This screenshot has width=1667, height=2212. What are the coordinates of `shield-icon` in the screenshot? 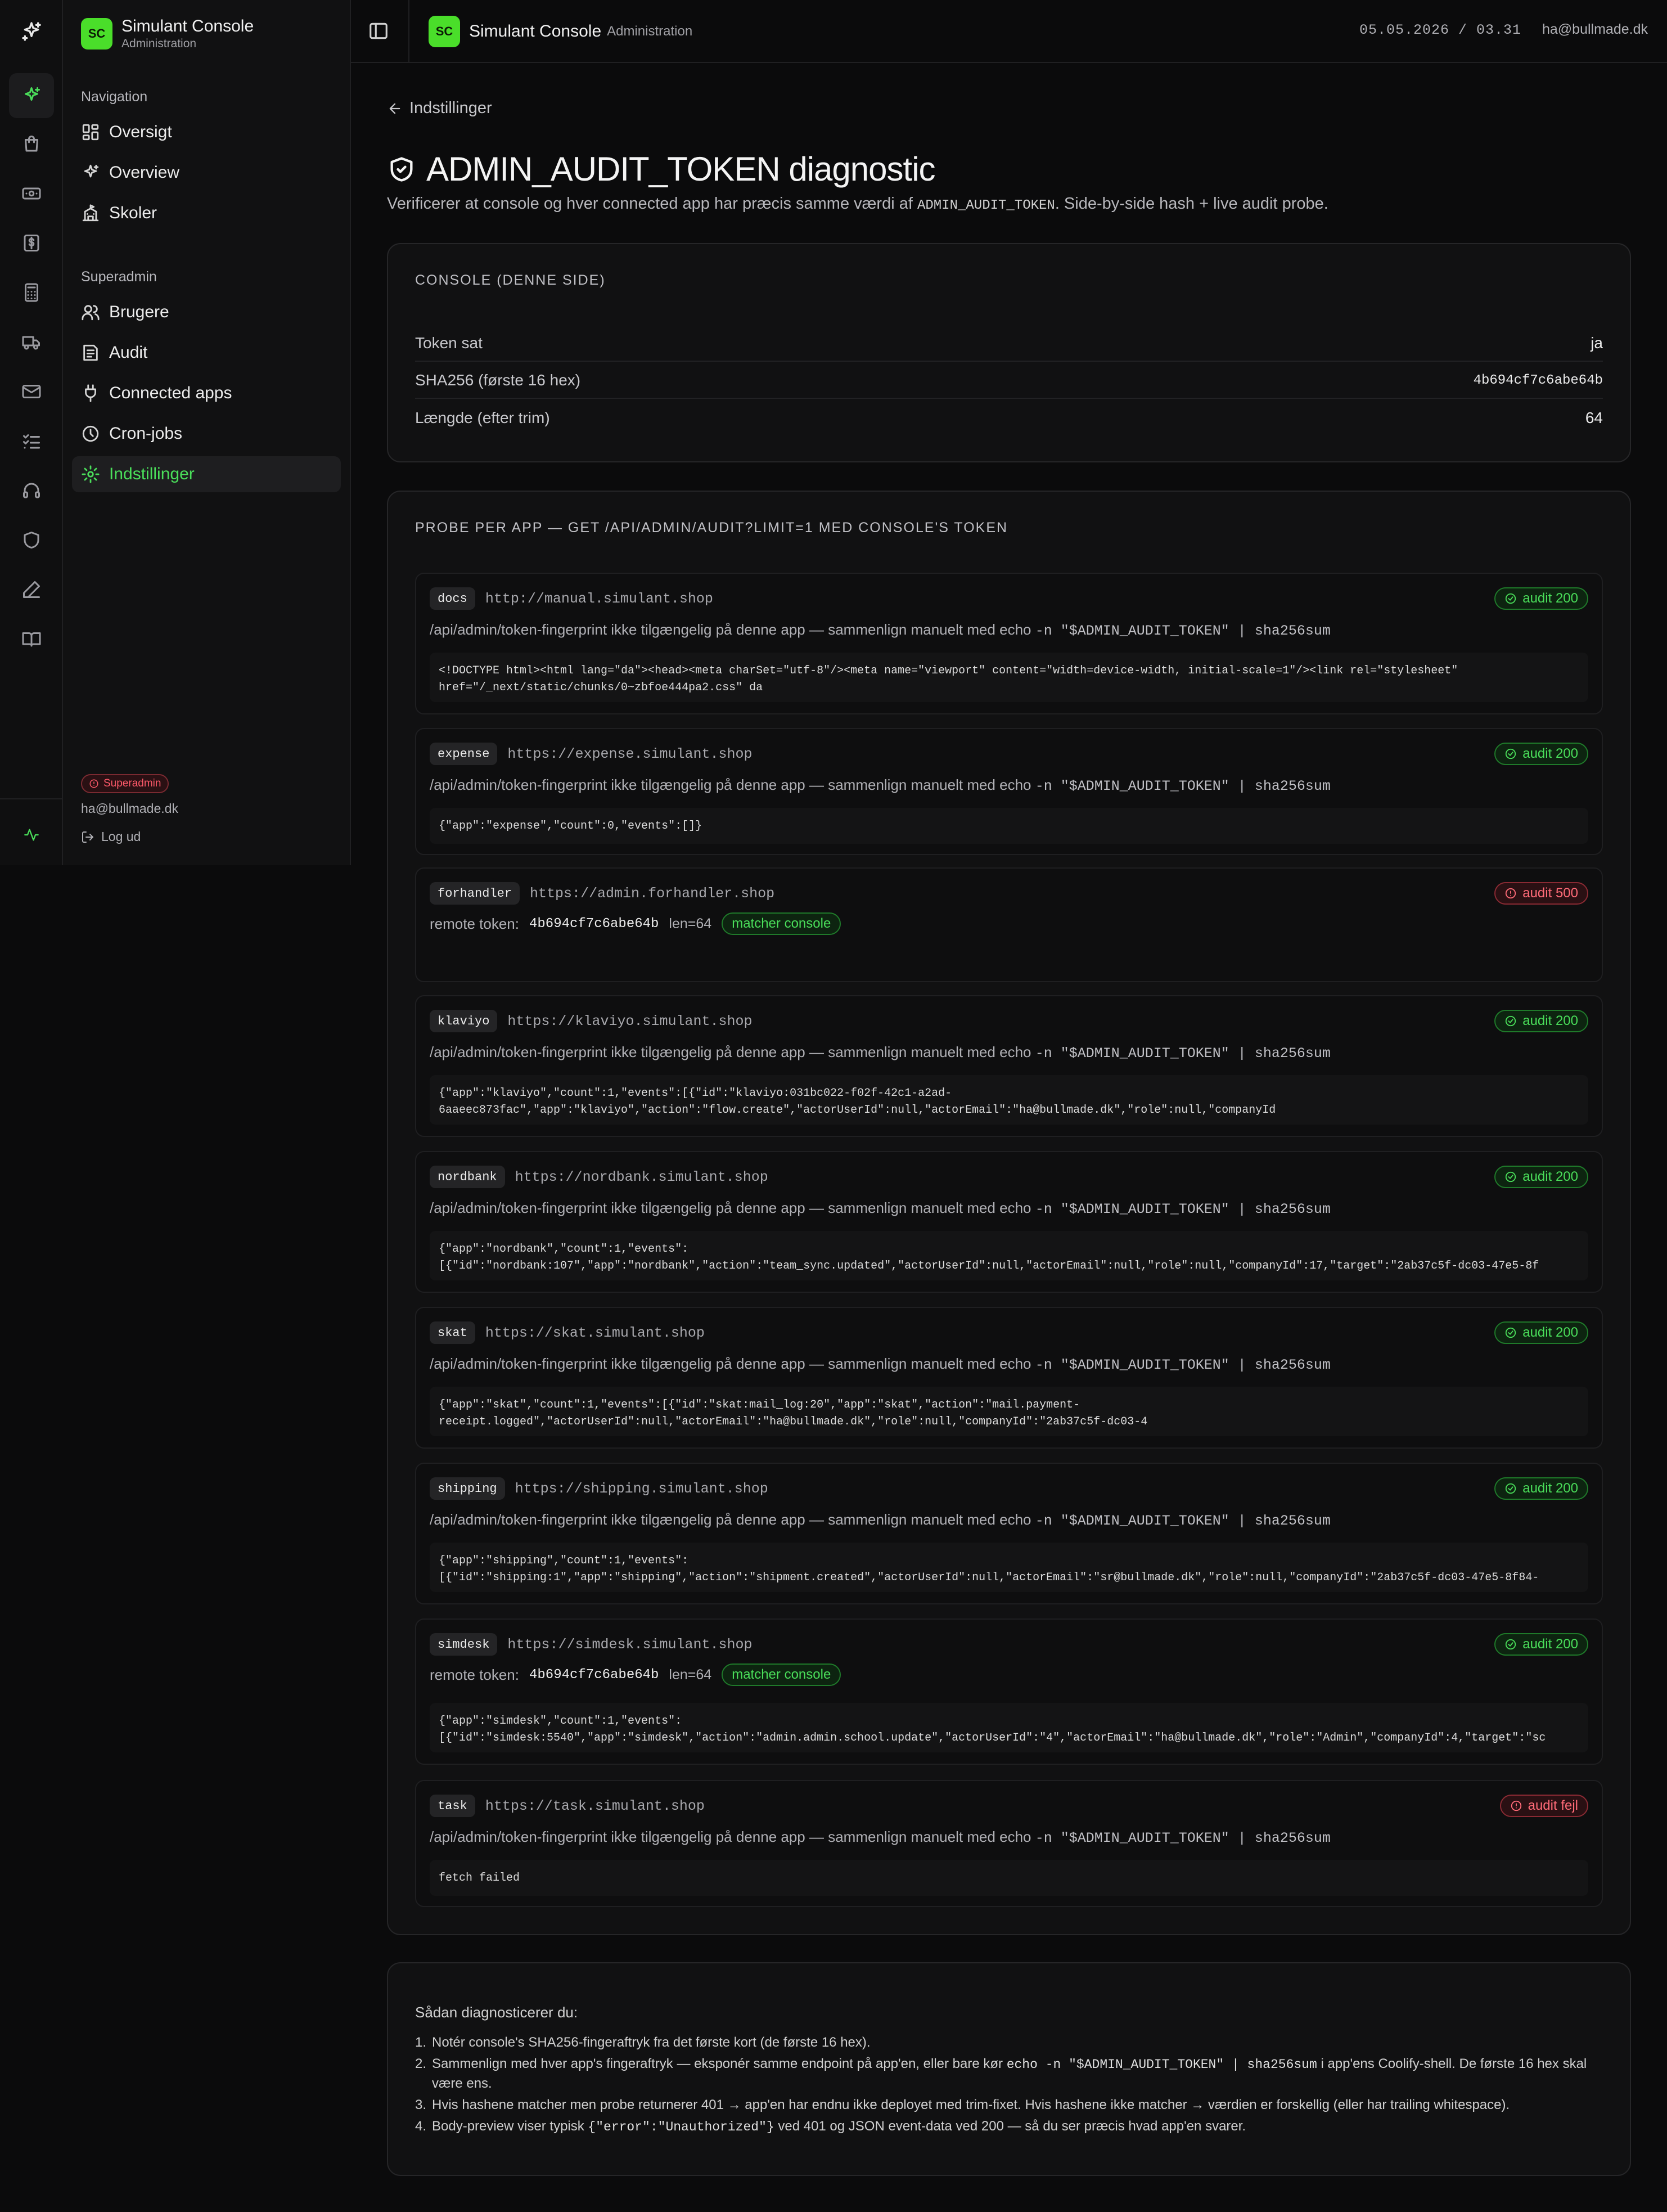 It's located at (31, 540).